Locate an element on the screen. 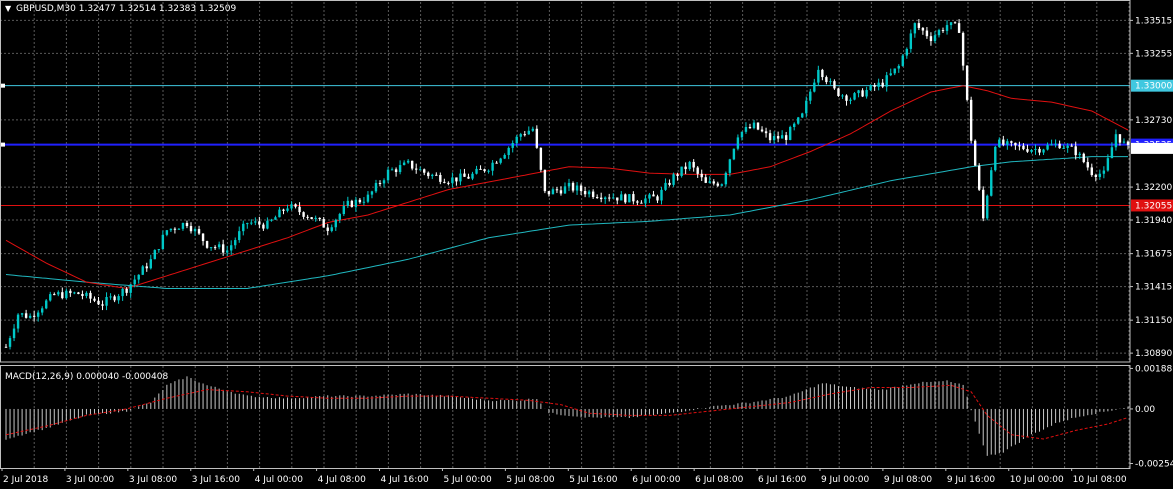  price-tag-label: 1.32055 is located at coordinates (1153, 206).